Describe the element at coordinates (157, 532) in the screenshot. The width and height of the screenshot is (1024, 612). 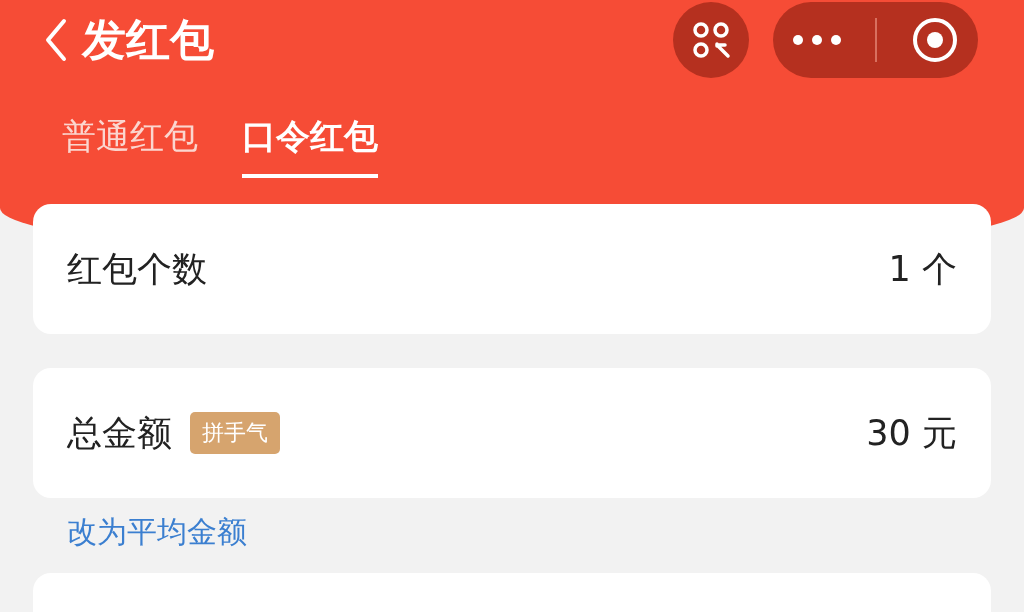
I see `switch-link: 改为平均金额` at that location.